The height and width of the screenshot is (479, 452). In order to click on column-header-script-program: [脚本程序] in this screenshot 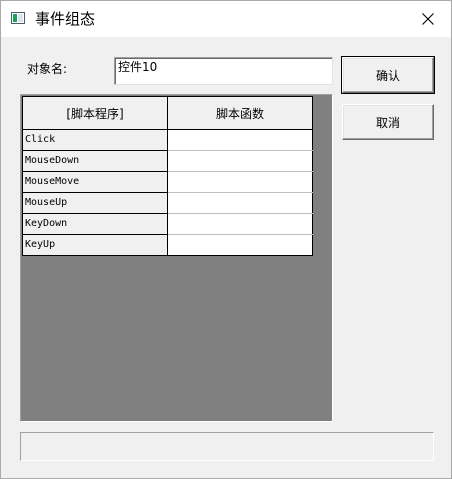, I will do `click(95, 113)`.